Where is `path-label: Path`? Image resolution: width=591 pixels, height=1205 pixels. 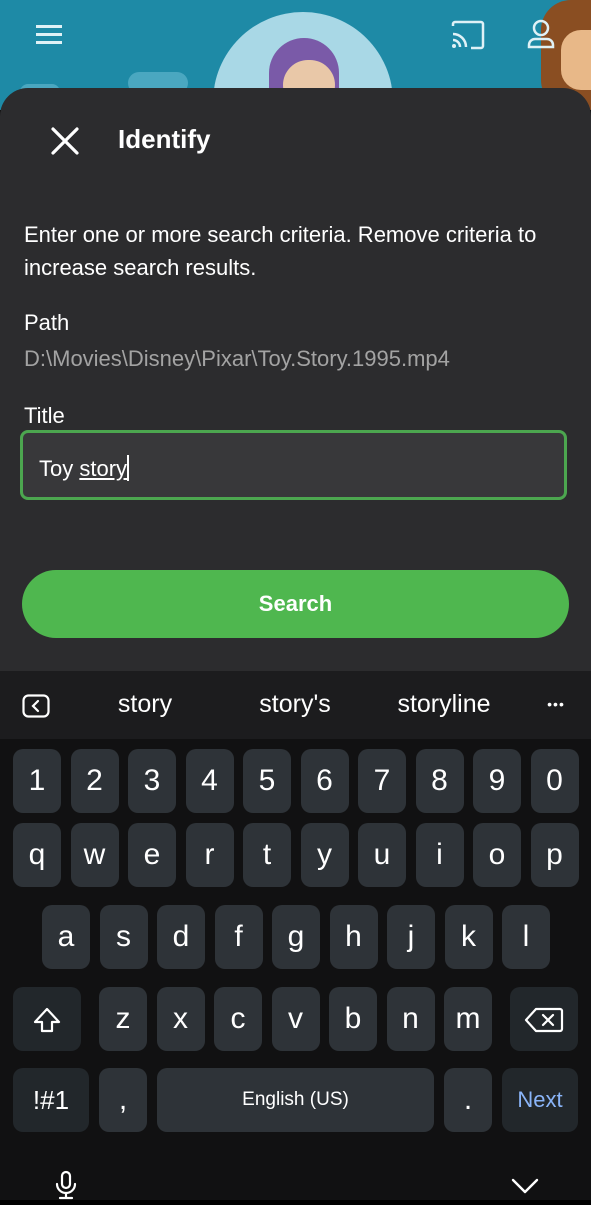
path-label: Path is located at coordinates (47, 322).